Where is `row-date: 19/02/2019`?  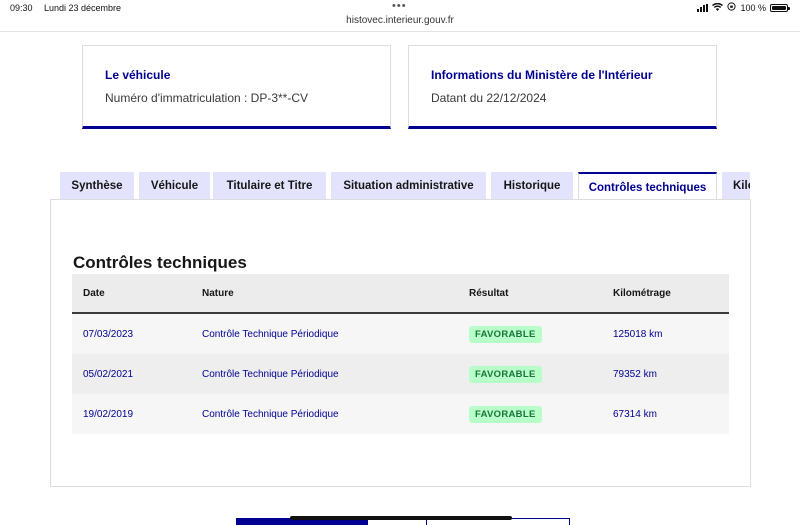
row-date: 19/02/2019 is located at coordinates (108, 414).